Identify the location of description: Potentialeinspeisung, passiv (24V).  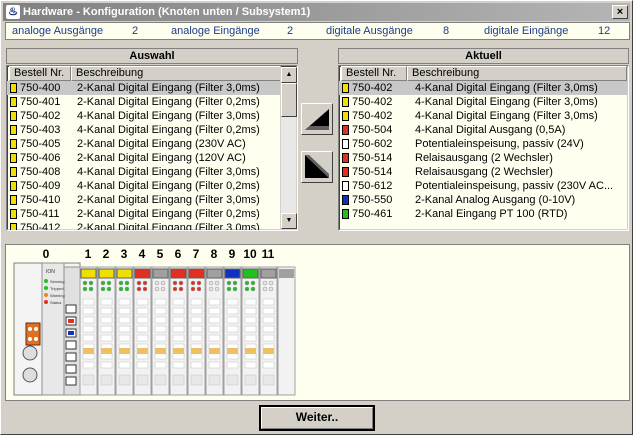
(499, 144).